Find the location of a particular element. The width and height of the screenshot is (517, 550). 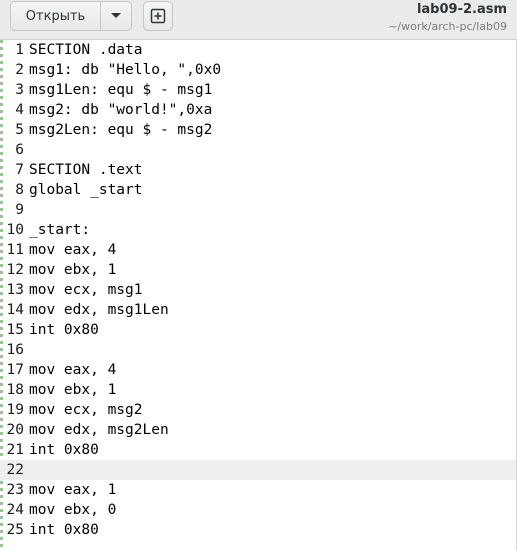

code-line: 23 mov eax, 1 is located at coordinates (258, 490).